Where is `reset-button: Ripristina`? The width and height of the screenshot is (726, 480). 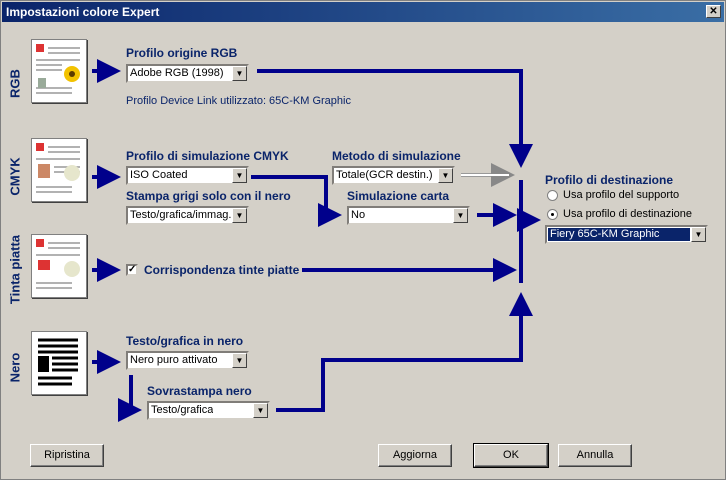 reset-button: Ripristina is located at coordinates (67, 455).